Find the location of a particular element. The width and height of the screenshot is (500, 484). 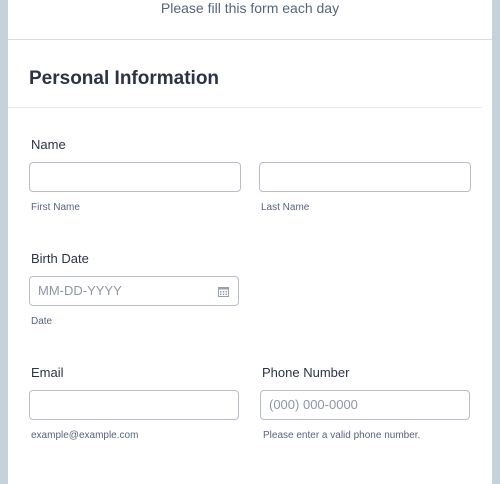

first-name-input is located at coordinates (135, 177).